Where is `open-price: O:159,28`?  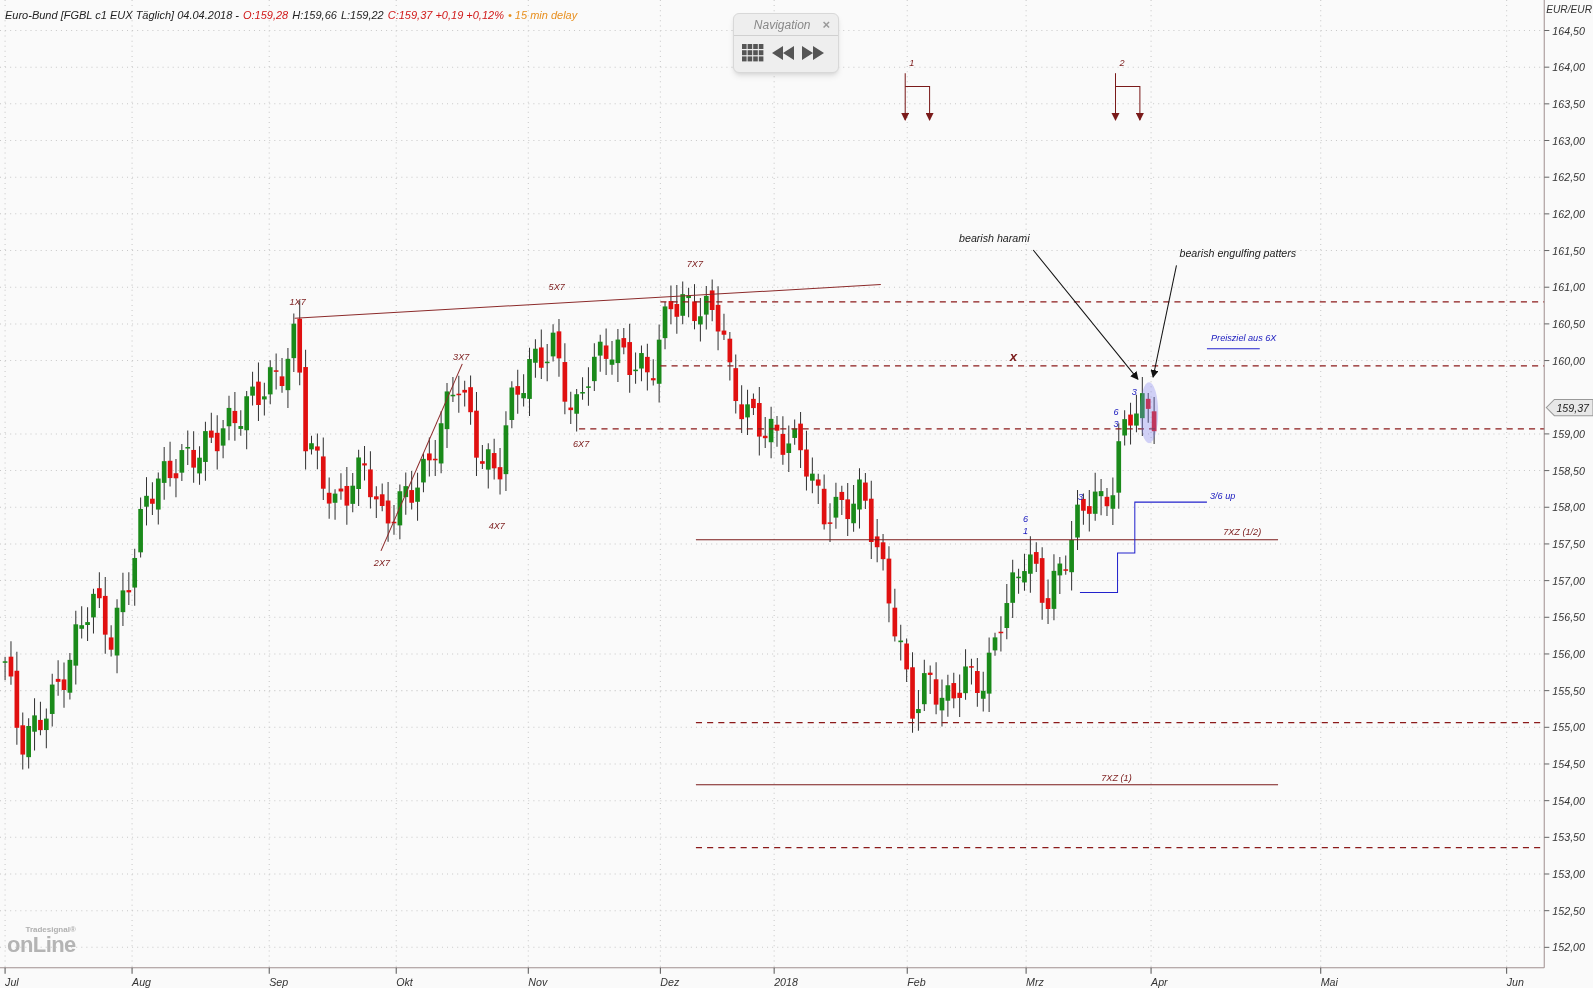 open-price: O:159,28 is located at coordinates (266, 15).